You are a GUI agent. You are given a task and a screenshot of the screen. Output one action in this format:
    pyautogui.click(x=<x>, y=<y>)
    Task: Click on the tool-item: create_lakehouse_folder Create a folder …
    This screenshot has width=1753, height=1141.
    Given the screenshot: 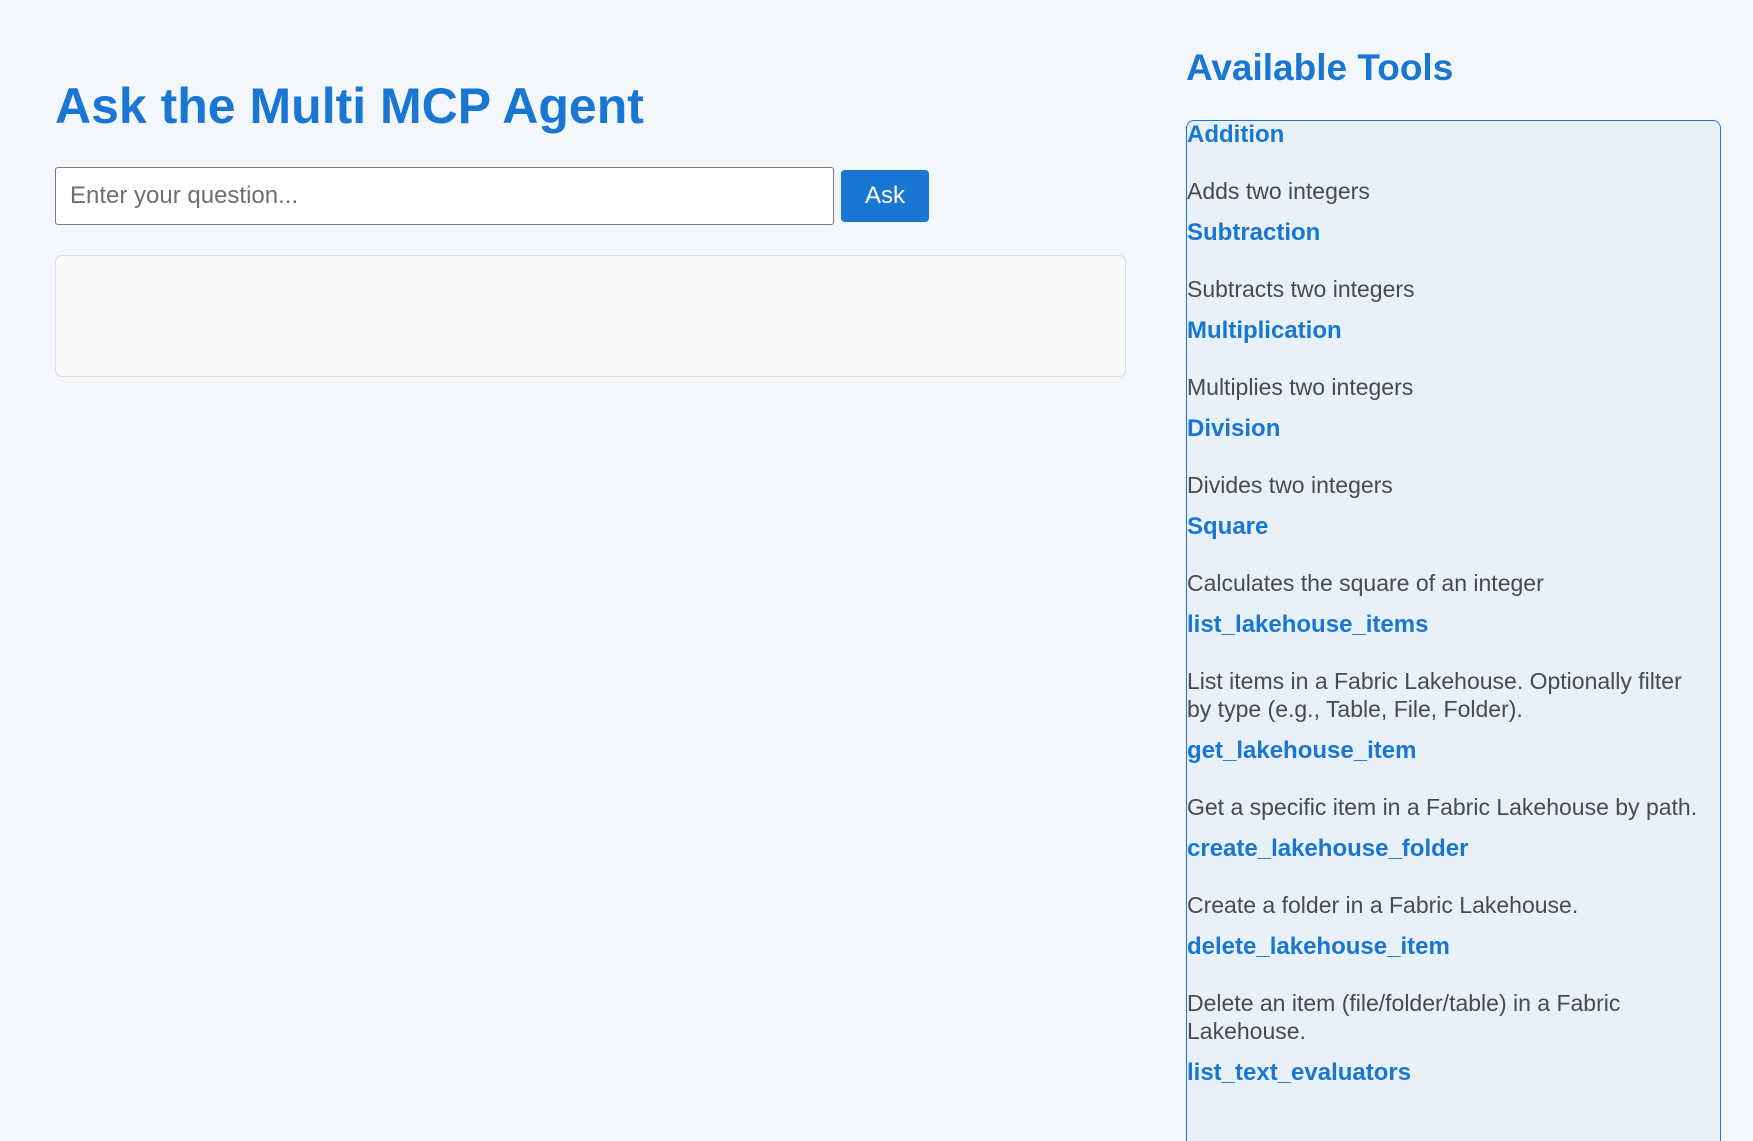 What is the action you would take?
    pyautogui.click(x=1453, y=877)
    